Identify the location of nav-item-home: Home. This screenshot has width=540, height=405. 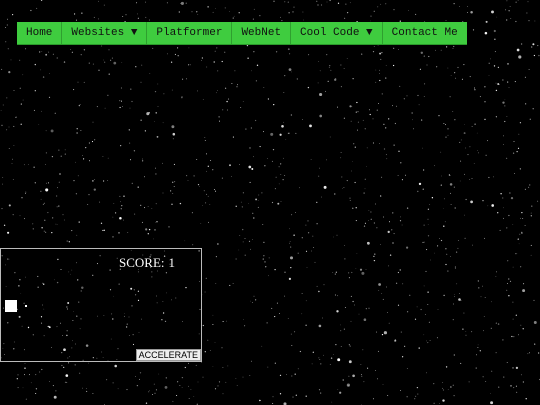
(40, 33).